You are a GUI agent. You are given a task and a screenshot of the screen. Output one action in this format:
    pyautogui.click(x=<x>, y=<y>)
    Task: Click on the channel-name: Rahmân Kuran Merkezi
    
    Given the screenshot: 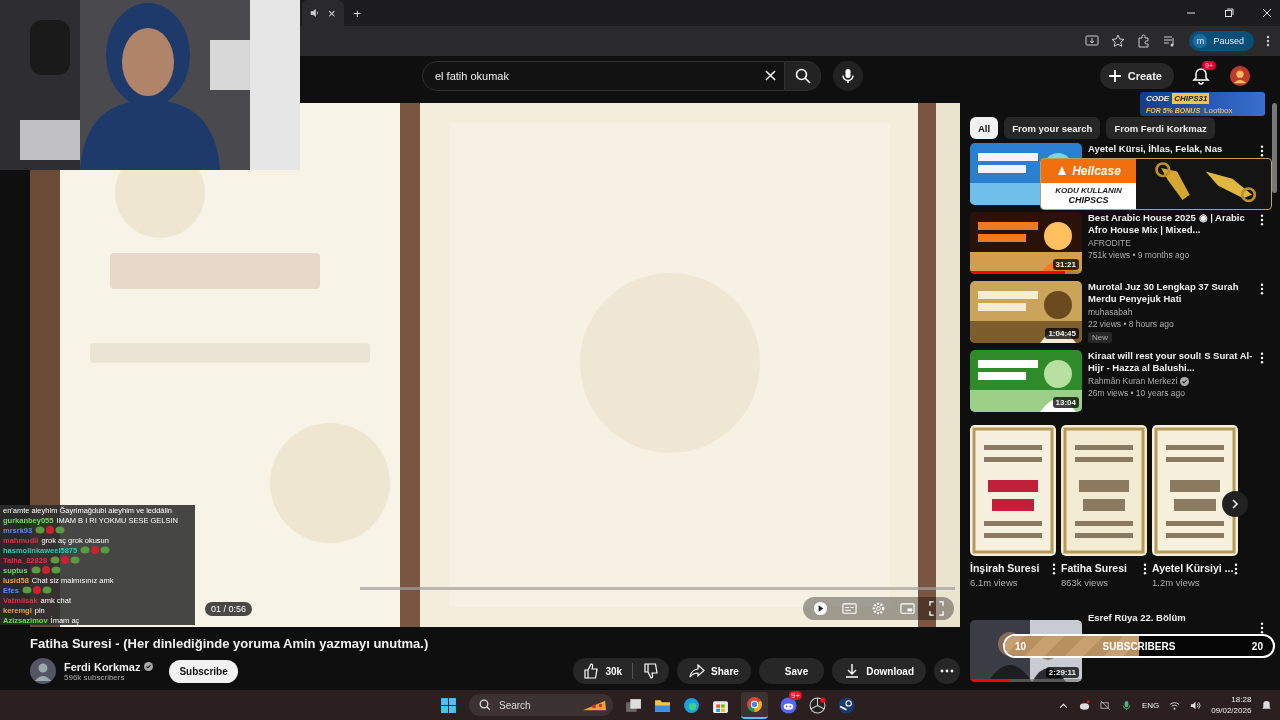 What is the action you would take?
    pyautogui.click(x=1133, y=381)
    